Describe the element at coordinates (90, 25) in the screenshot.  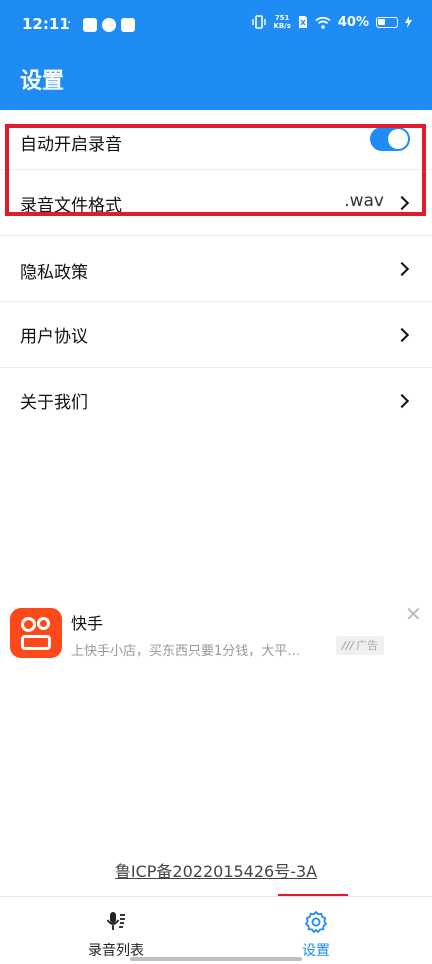
I see `mail-icon` at that location.